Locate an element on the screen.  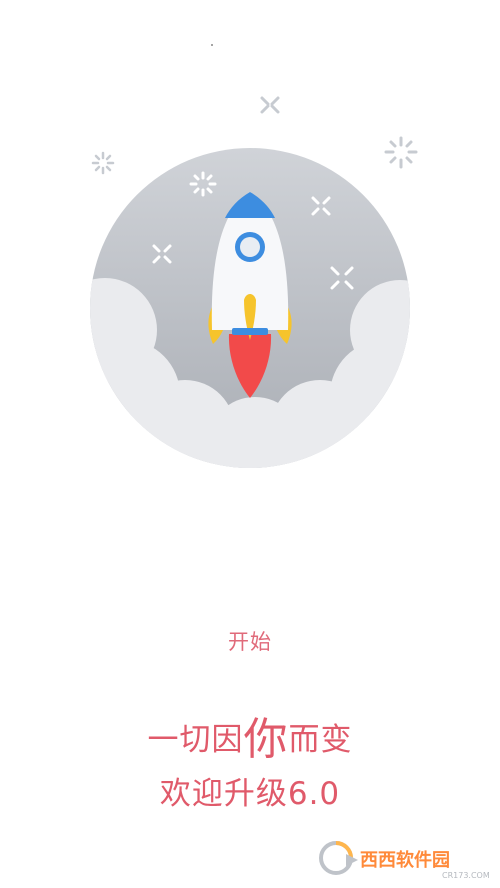
slogan-part-2: 而变 is located at coordinates (320, 740).